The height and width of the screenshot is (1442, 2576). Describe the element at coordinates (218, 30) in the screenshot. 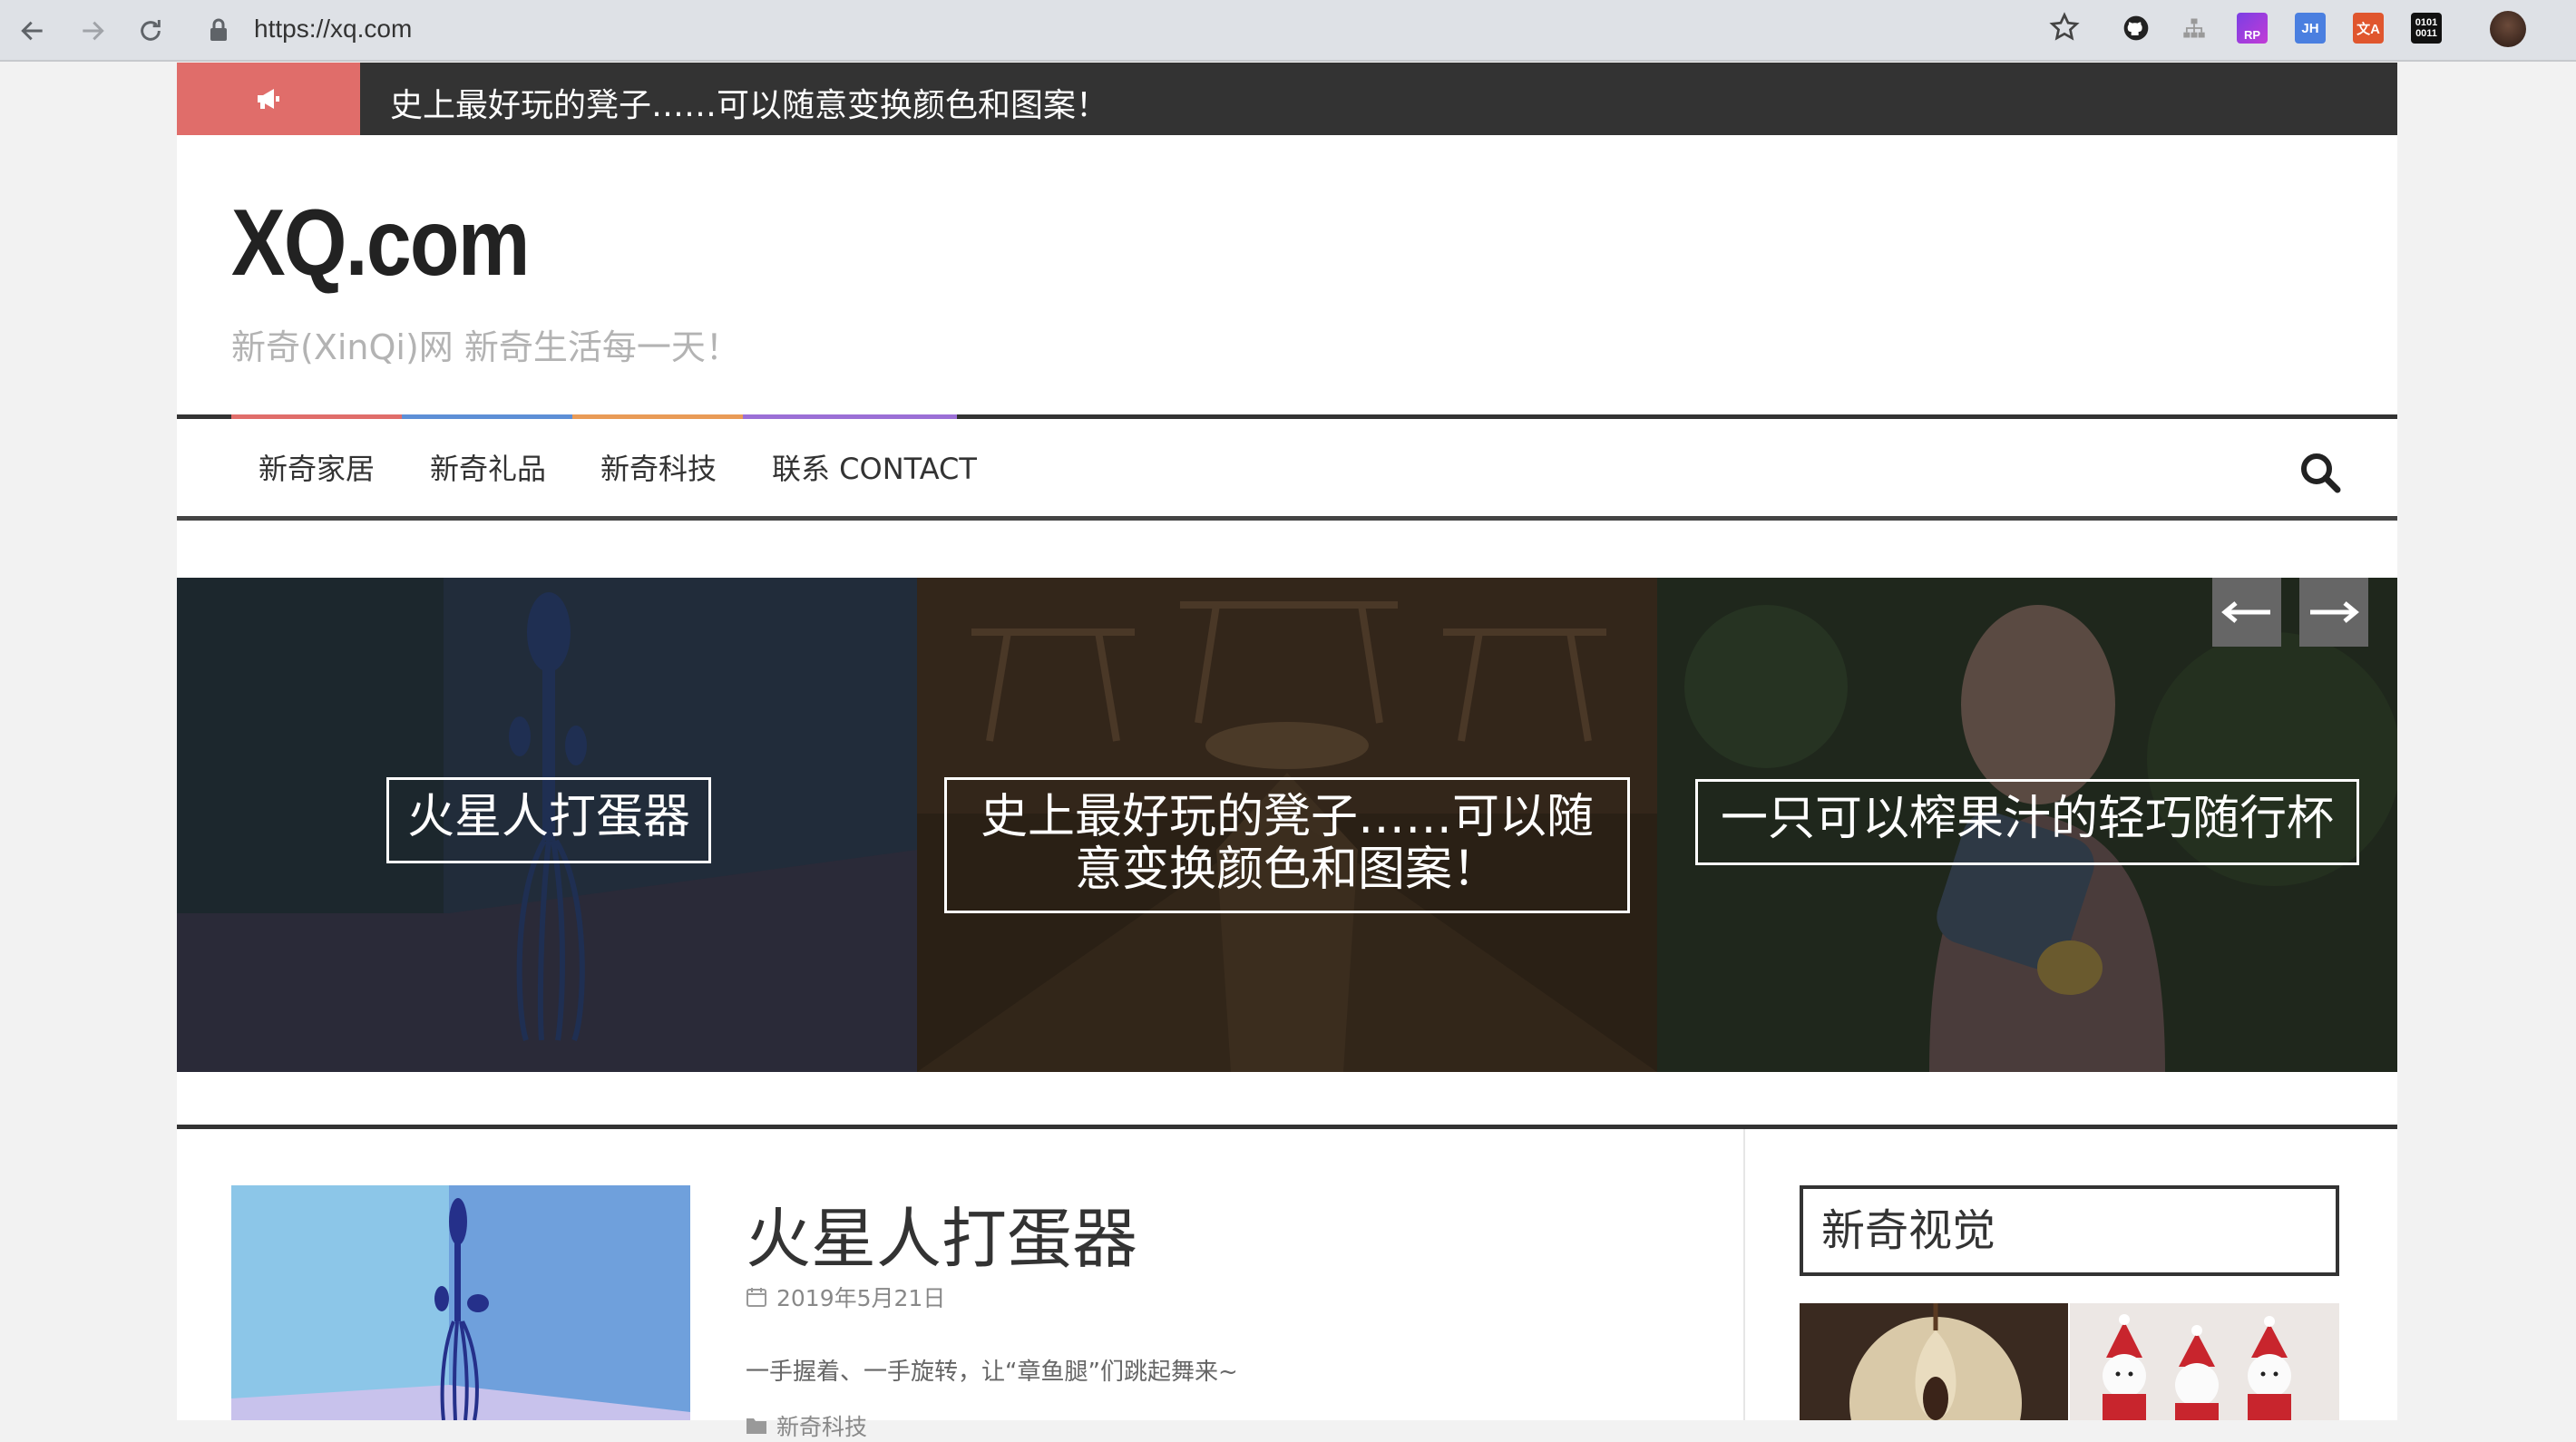

I see `lock-icon` at that location.